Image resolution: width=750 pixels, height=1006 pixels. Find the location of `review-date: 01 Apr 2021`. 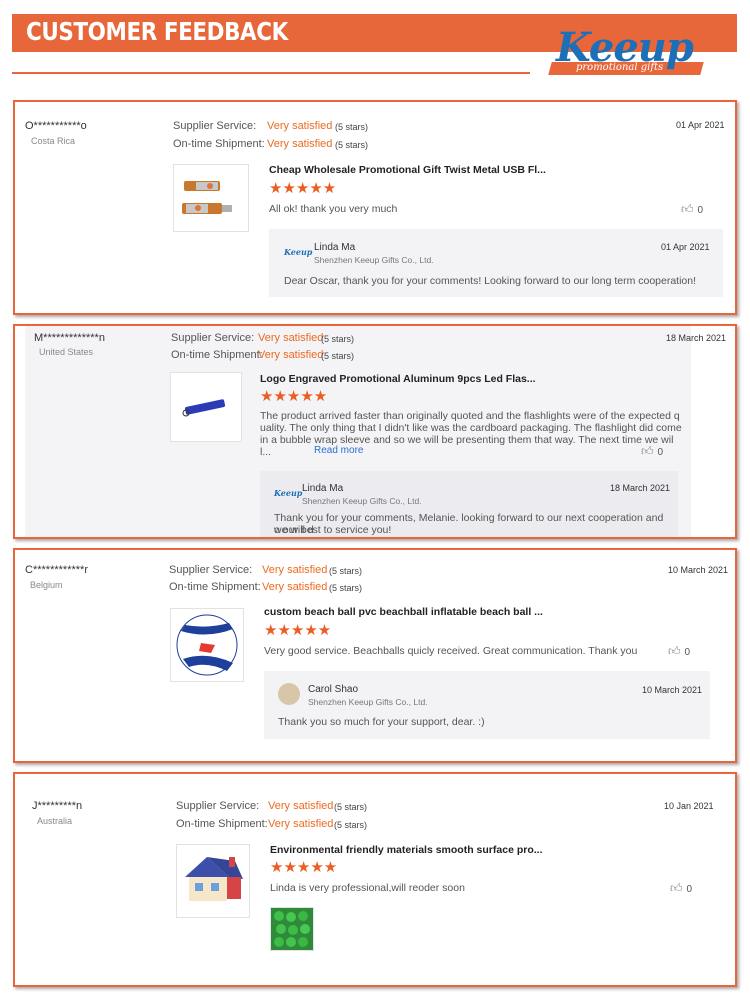

review-date: 01 Apr 2021 is located at coordinates (700, 125).